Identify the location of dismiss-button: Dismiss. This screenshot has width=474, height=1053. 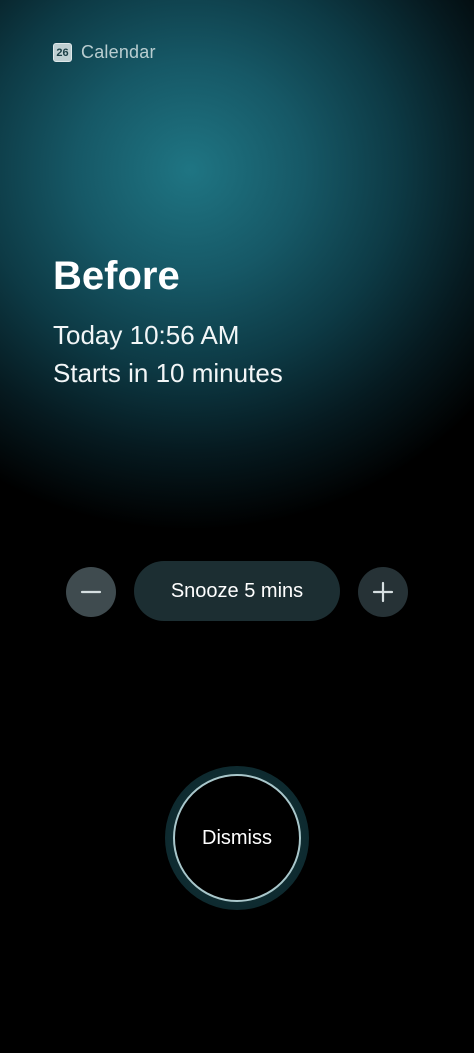
(237, 838).